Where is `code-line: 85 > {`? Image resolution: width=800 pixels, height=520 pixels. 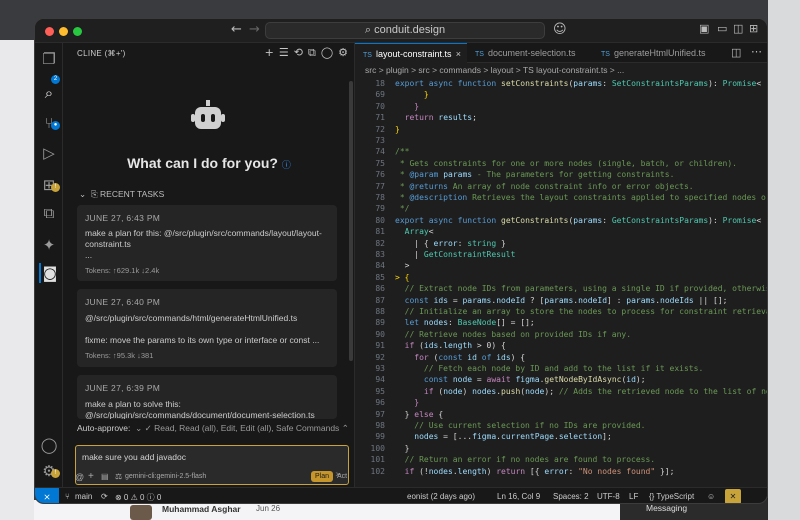
code-line: 85 > { is located at coordinates (561, 277).